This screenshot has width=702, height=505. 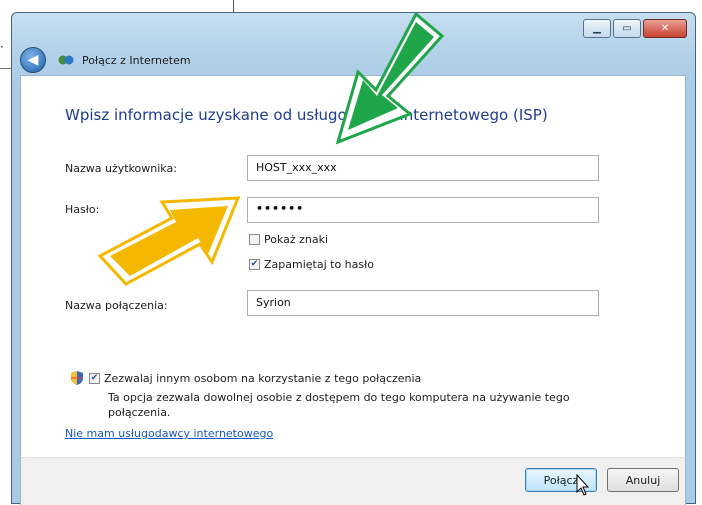 What do you see at coordinates (169, 433) in the screenshot?
I see `no-isp-link: Nie mam usługodawcy internetowego` at bounding box center [169, 433].